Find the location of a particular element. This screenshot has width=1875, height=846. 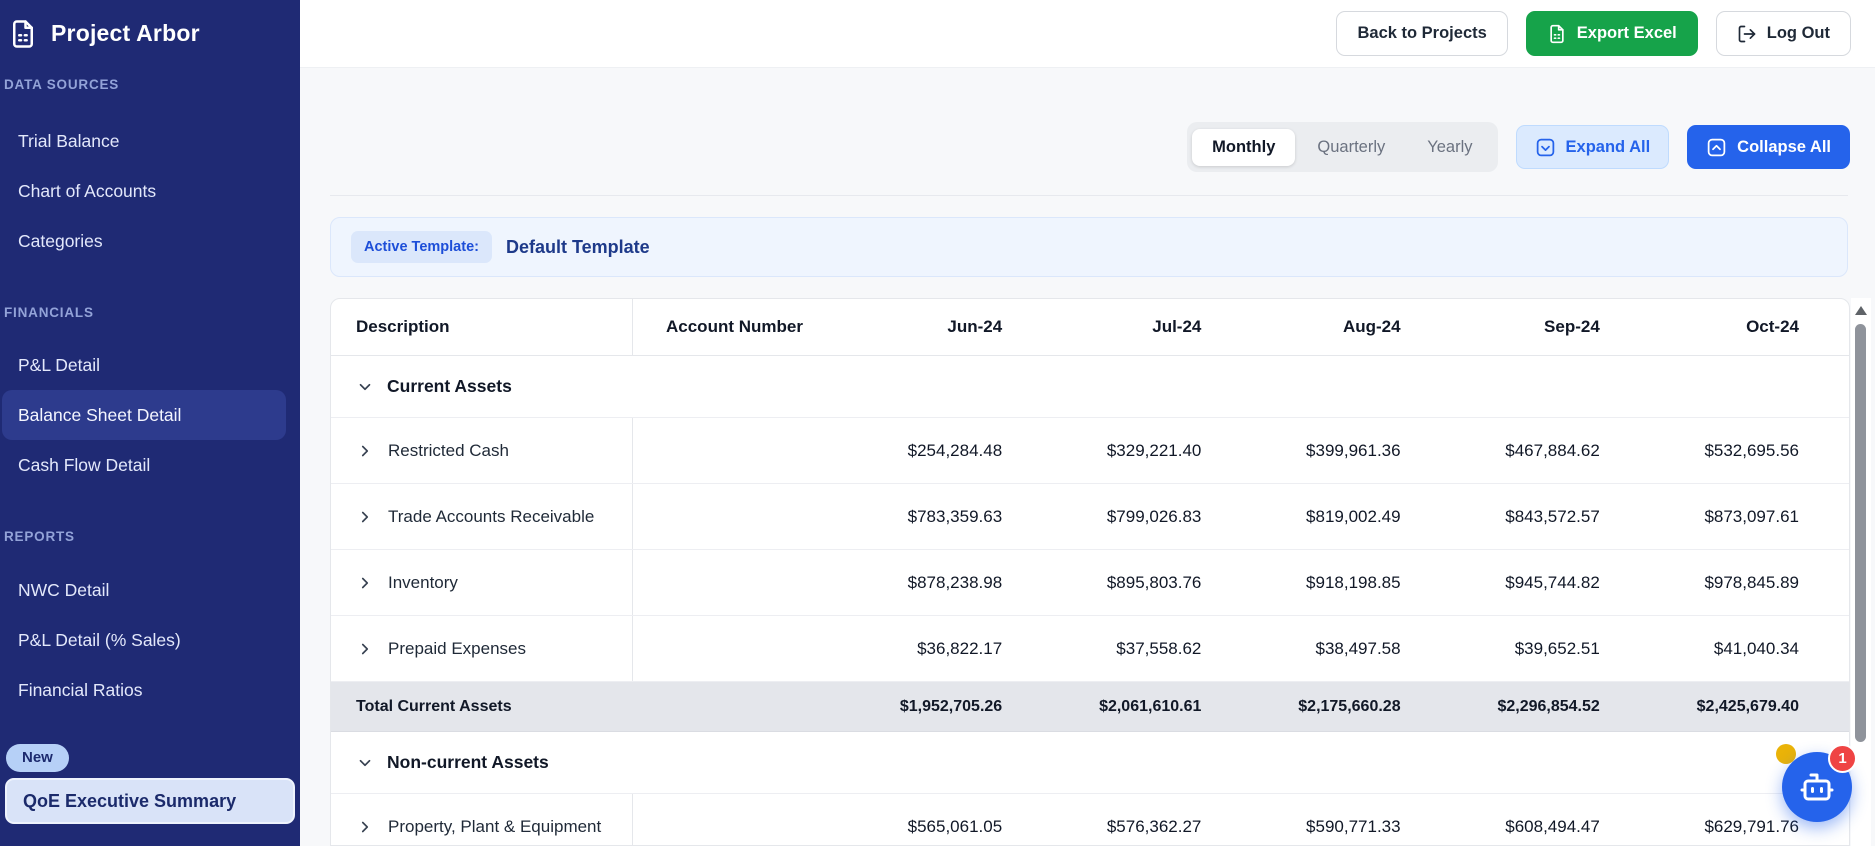

column-header-description: Description is located at coordinates (482, 327).